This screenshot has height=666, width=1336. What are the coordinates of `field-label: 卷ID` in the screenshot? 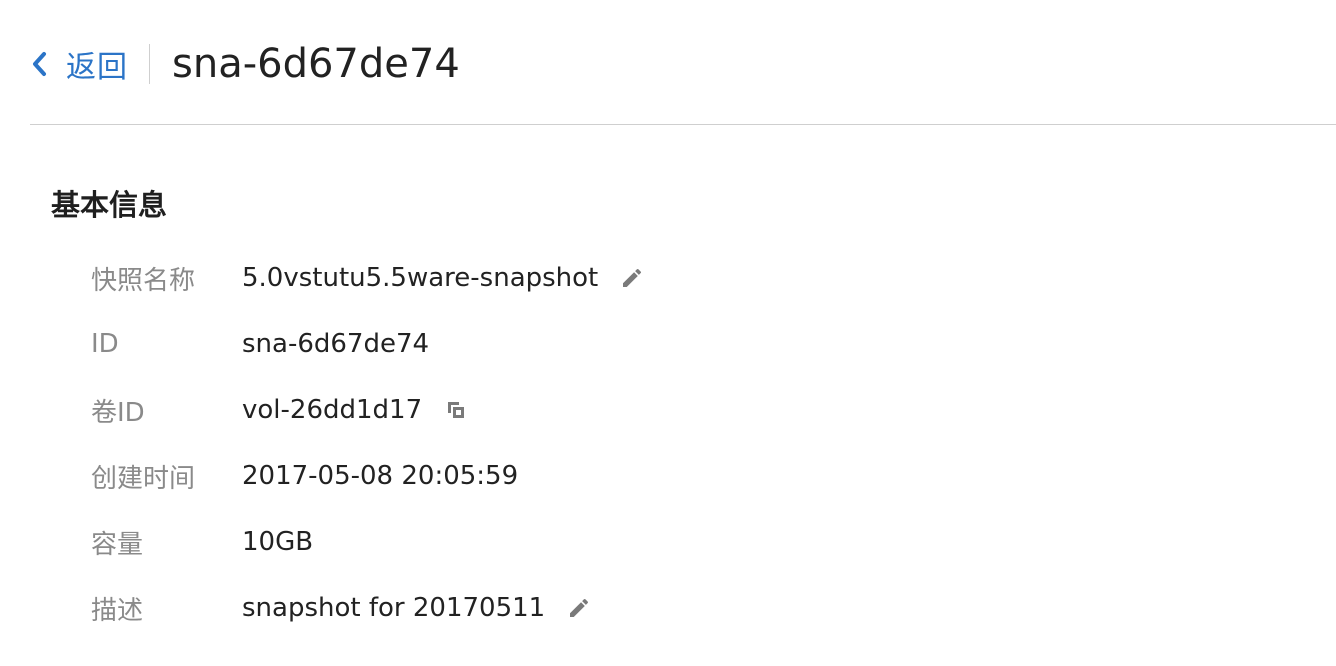 It's located at (118, 412).